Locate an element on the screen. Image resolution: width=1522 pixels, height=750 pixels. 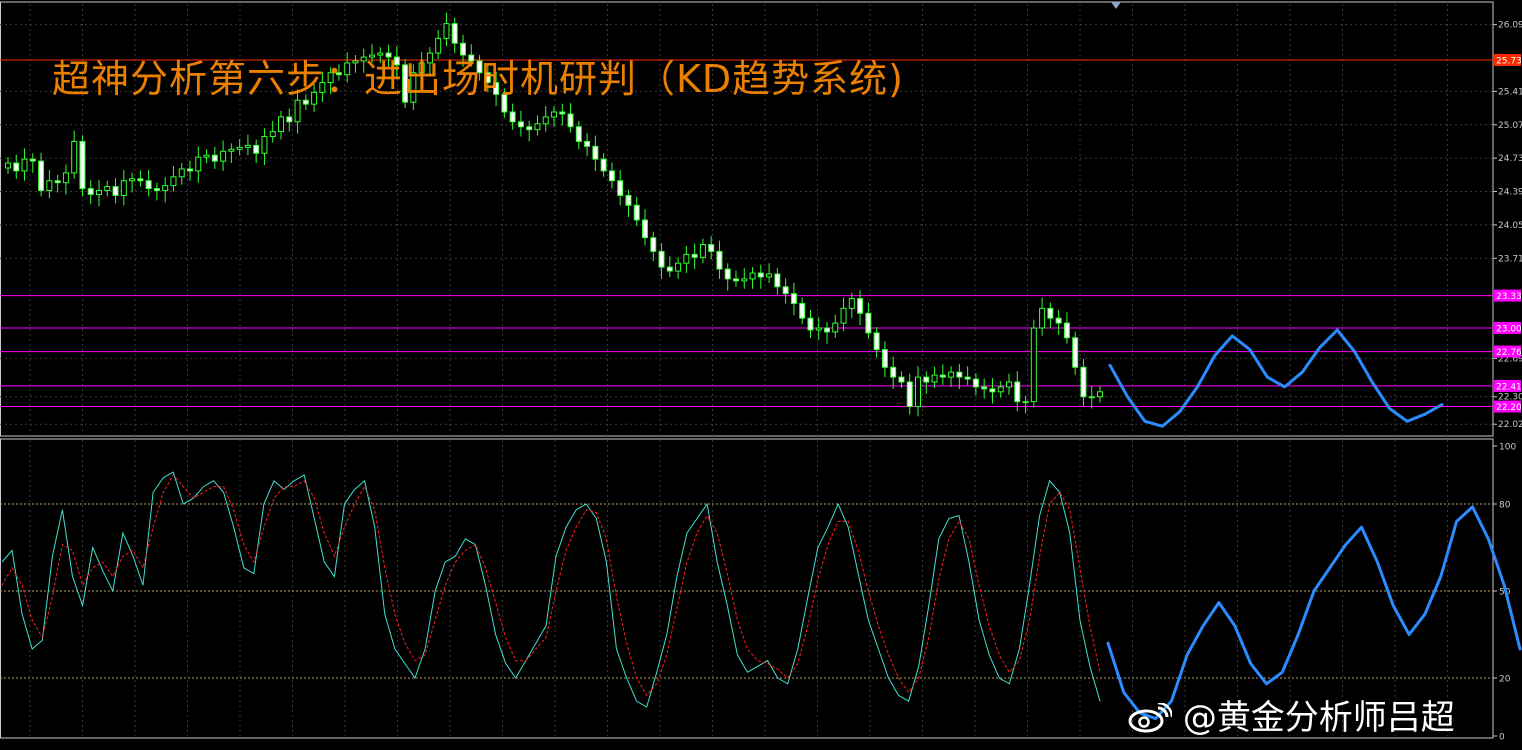
level-label: 22.41 is located at coordinates (1509, 387).